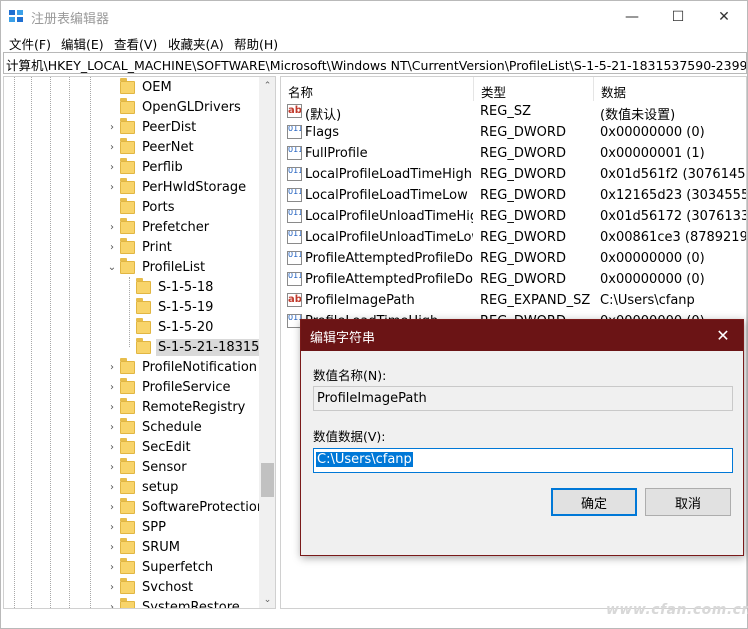 This screenshot has width=748, height=629. I want to click on minimize-button: —, so click(632, 16).